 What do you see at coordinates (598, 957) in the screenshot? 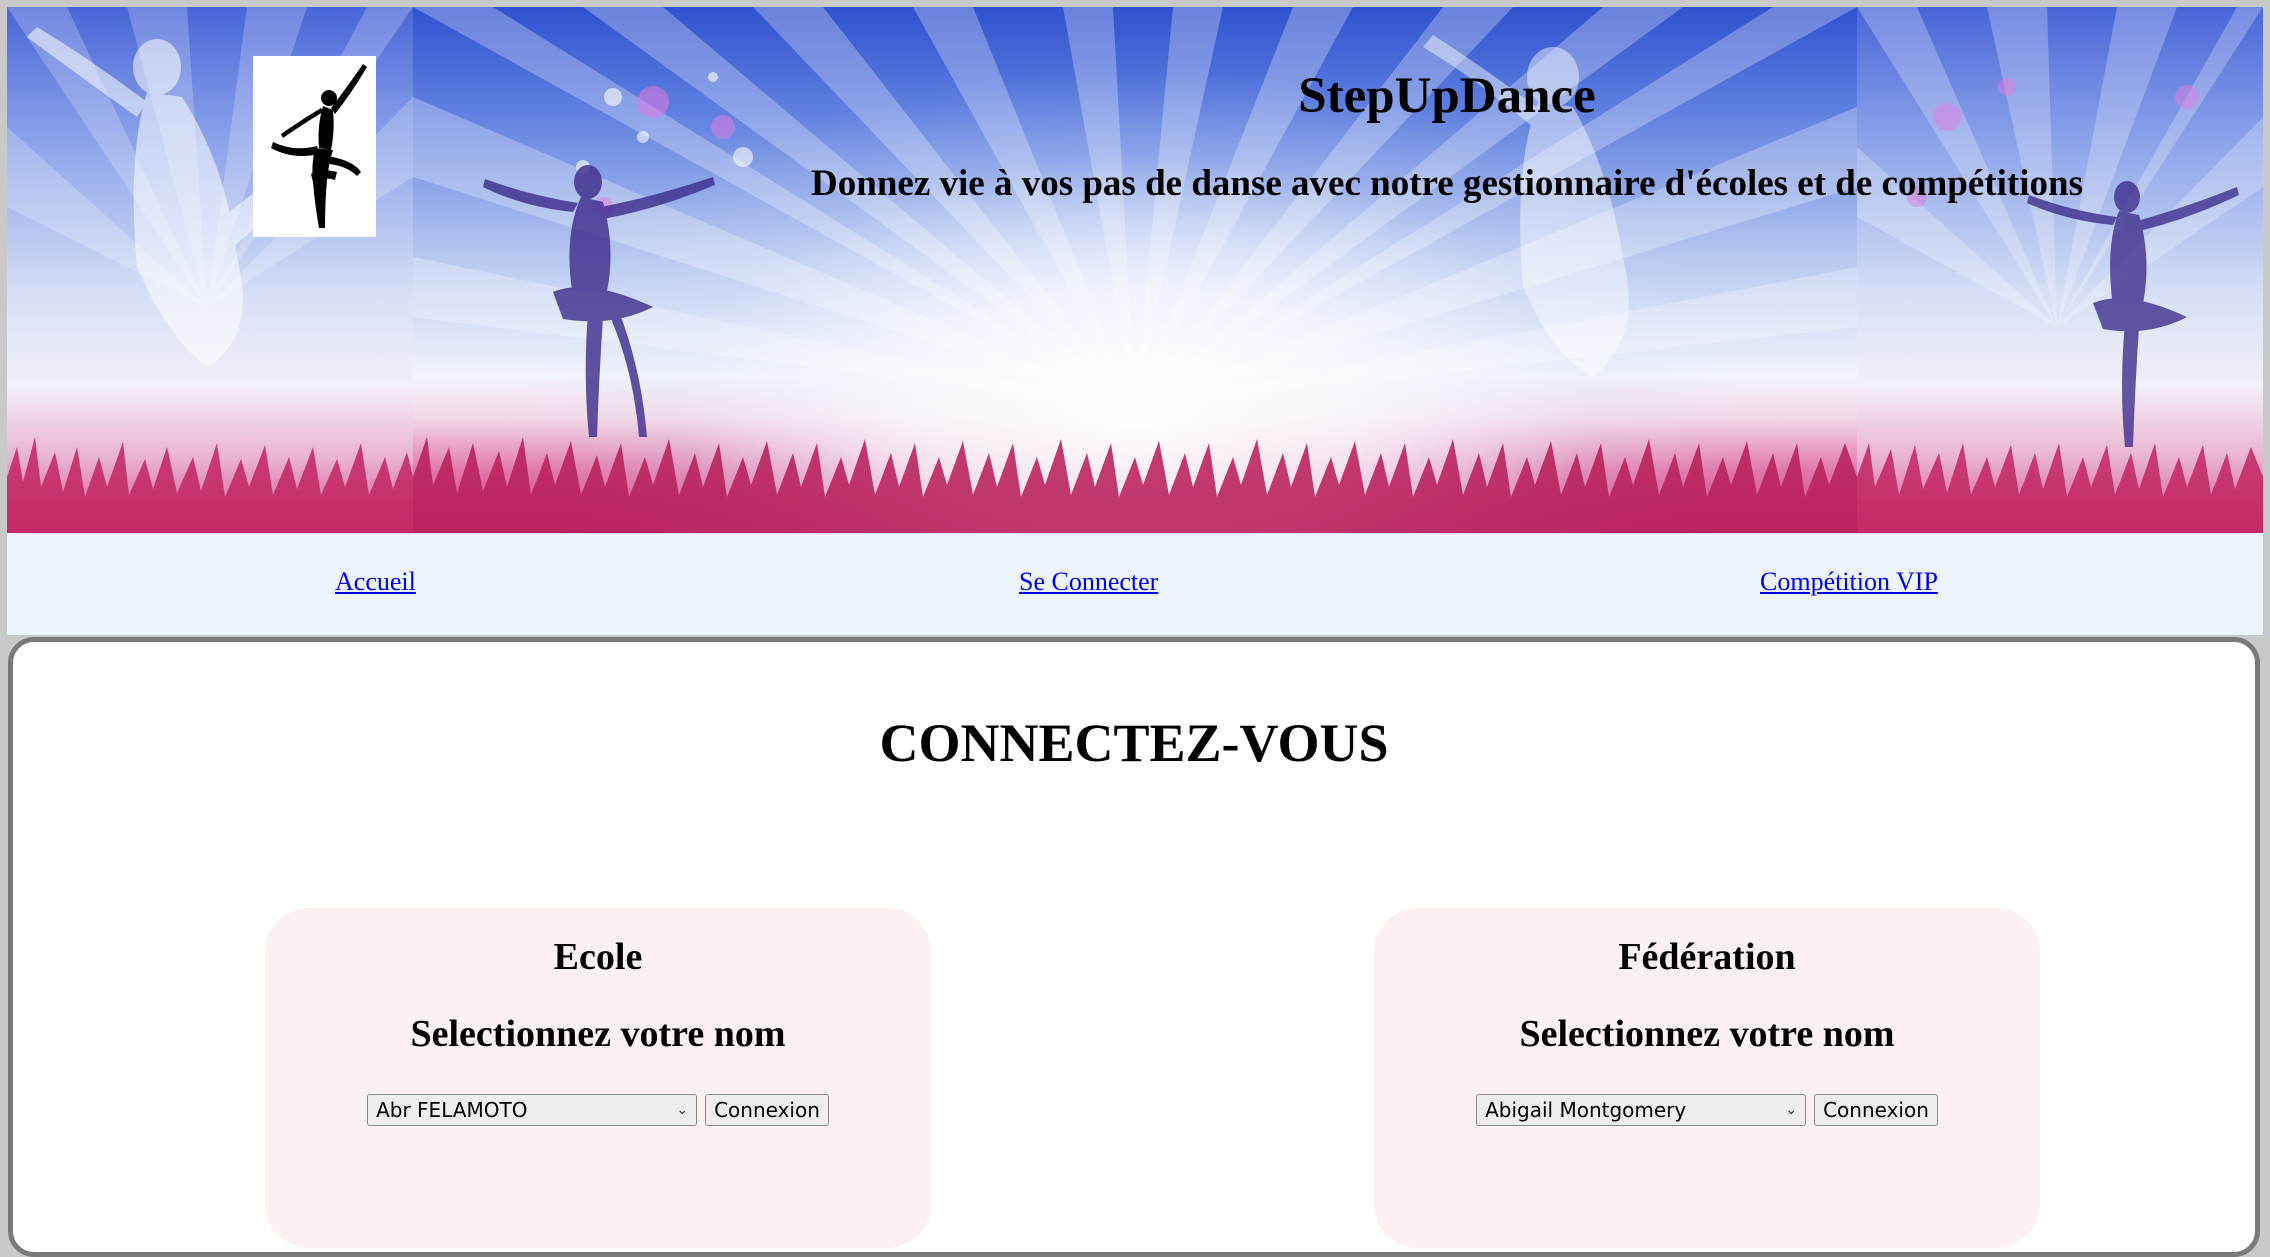
I see `school-box-title: Ecole` at bounding box center [598, 957].